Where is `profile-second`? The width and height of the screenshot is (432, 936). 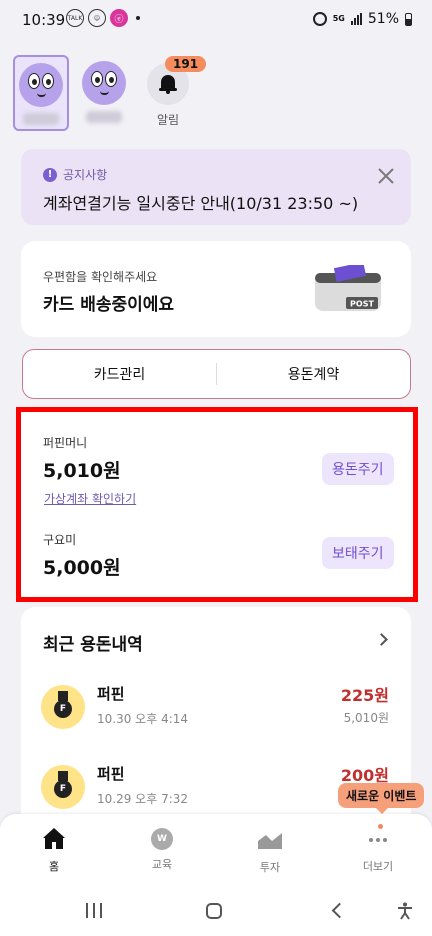 profile-second is located at coordinates (104, 93).